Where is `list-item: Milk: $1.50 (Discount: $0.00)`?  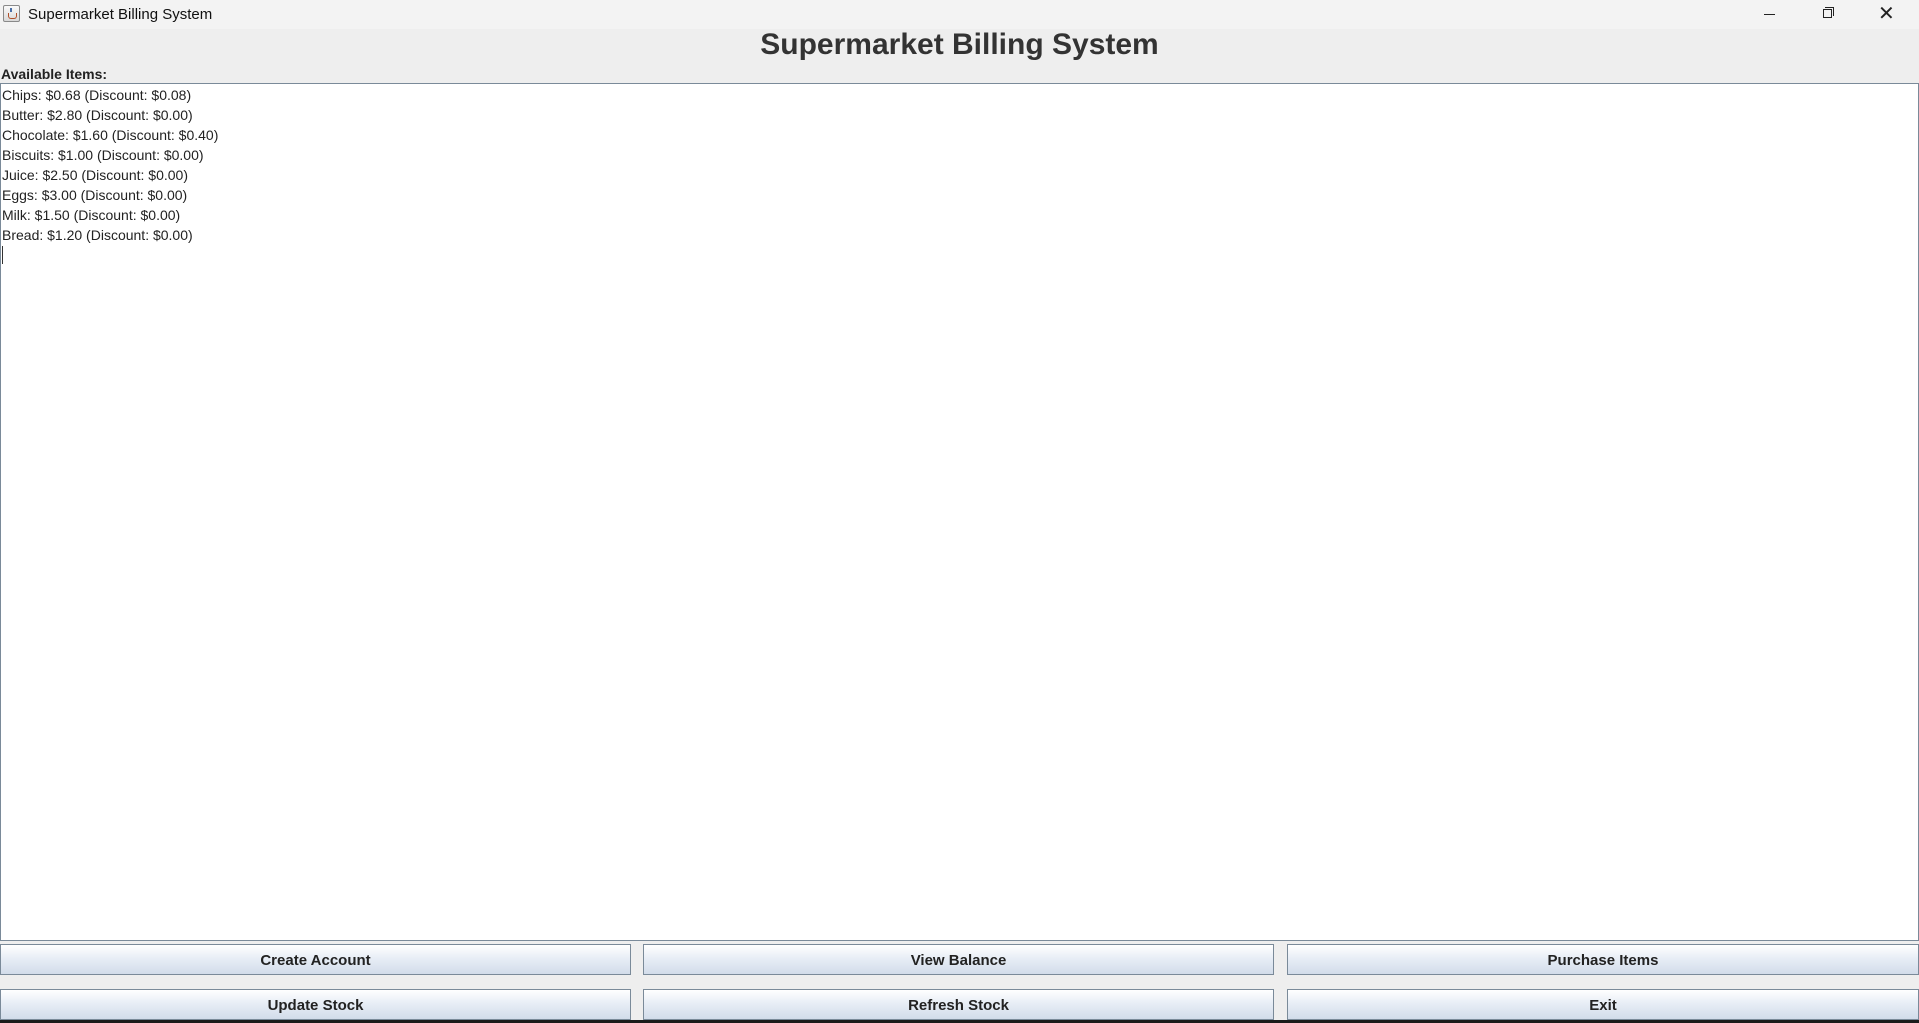
list-item: Milk: $1.50 (Discount: $0.00) is located at coordinates (91, 215).